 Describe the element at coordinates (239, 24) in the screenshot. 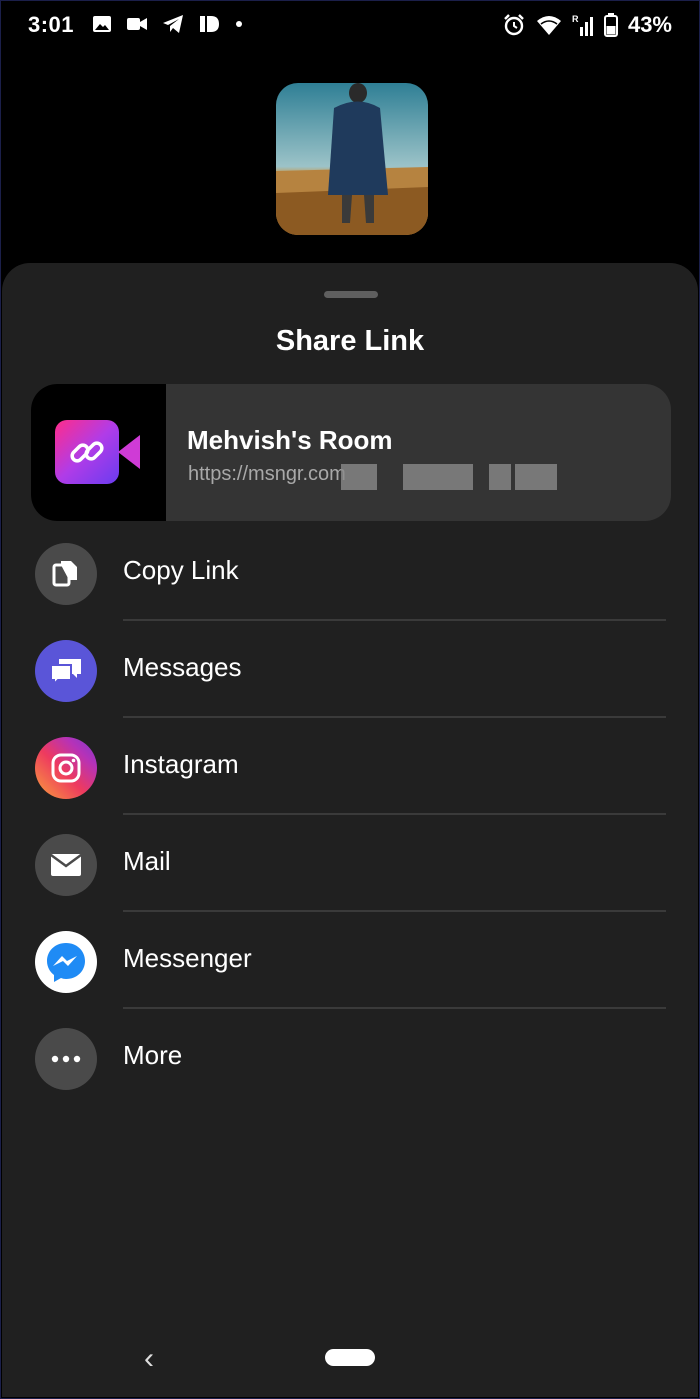

I see `dot-icon` at that location.